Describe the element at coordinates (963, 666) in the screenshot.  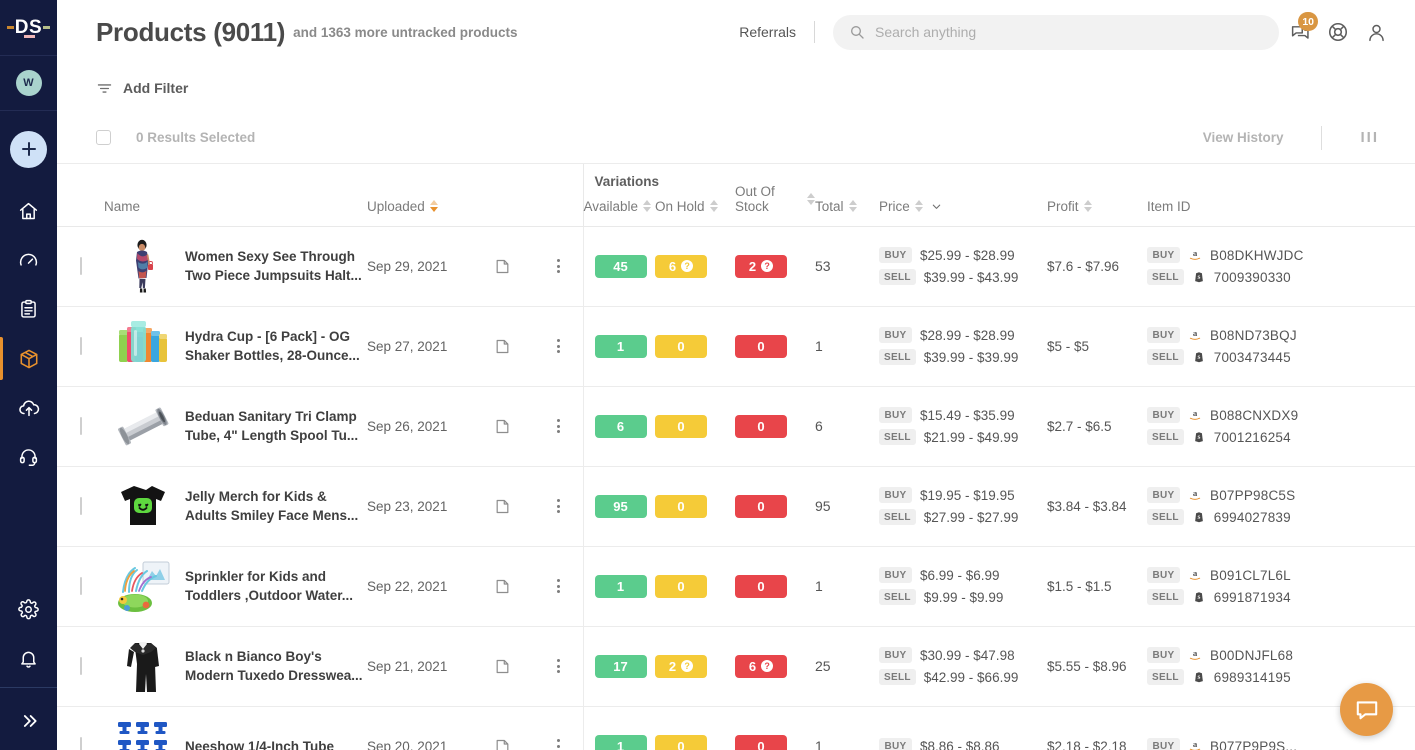
I see `row-price-cell: BUY $30.99 - $47.98 SELL $42.99 - $66.99` at that location.